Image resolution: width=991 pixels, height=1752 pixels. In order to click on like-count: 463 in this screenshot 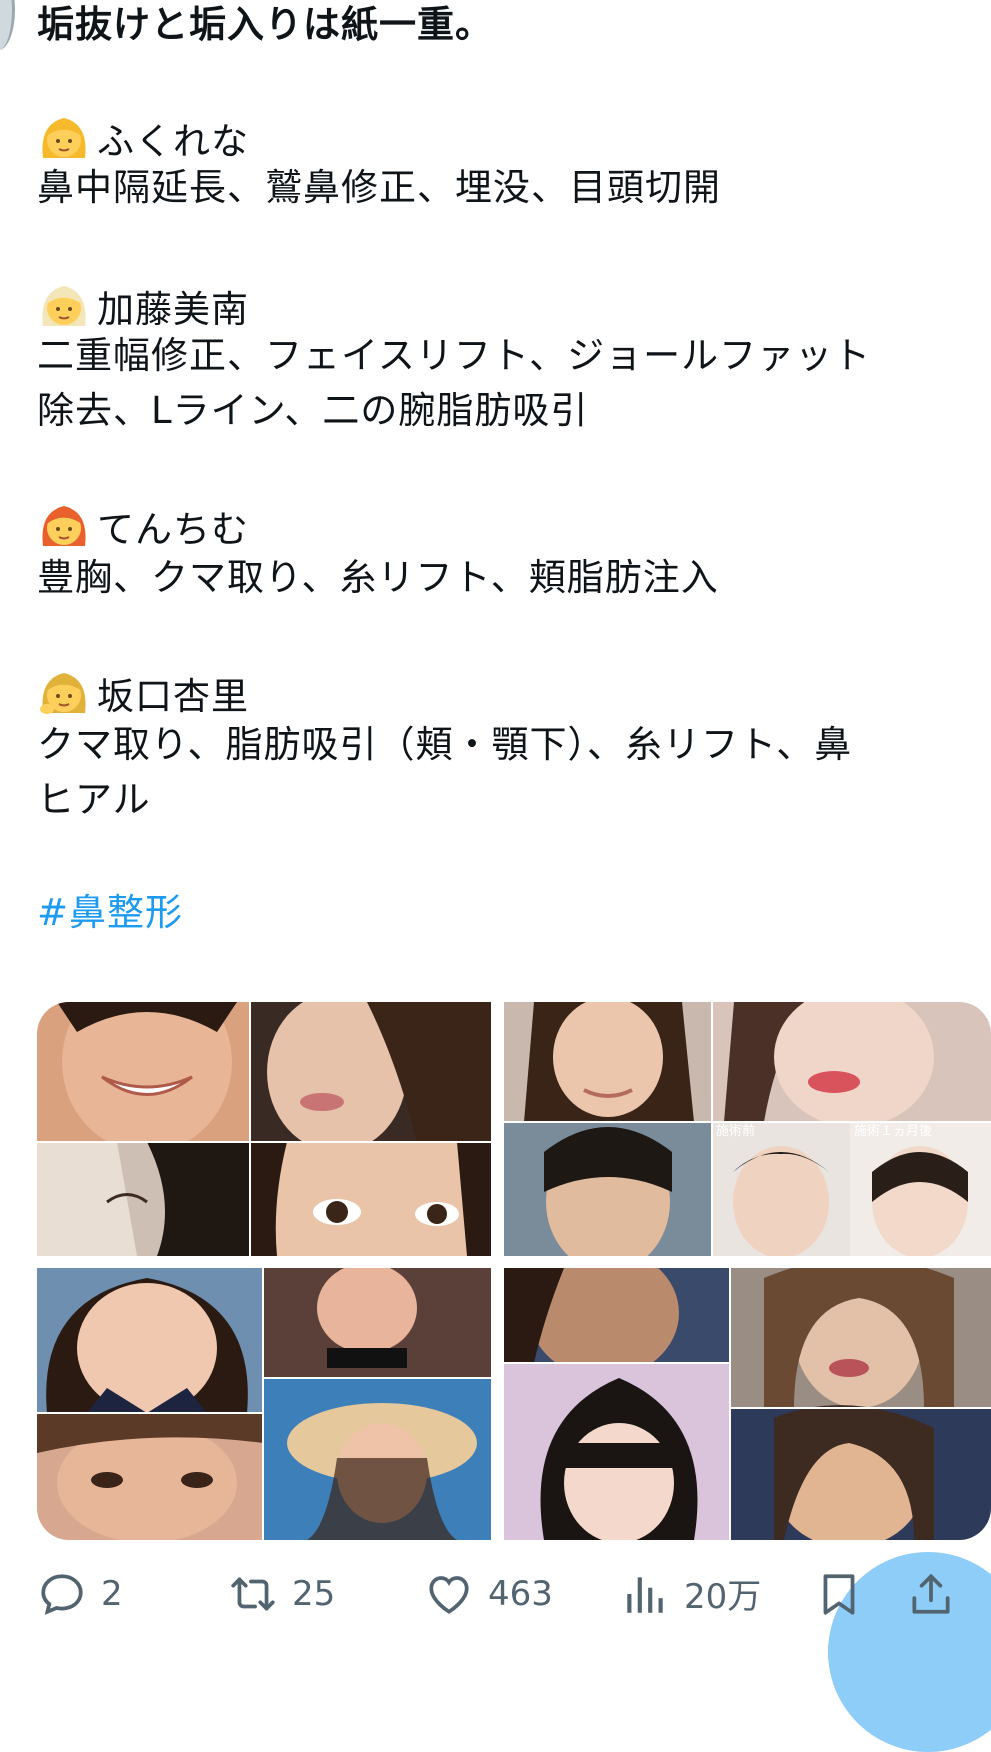, I will do `click(520, 1593)`.